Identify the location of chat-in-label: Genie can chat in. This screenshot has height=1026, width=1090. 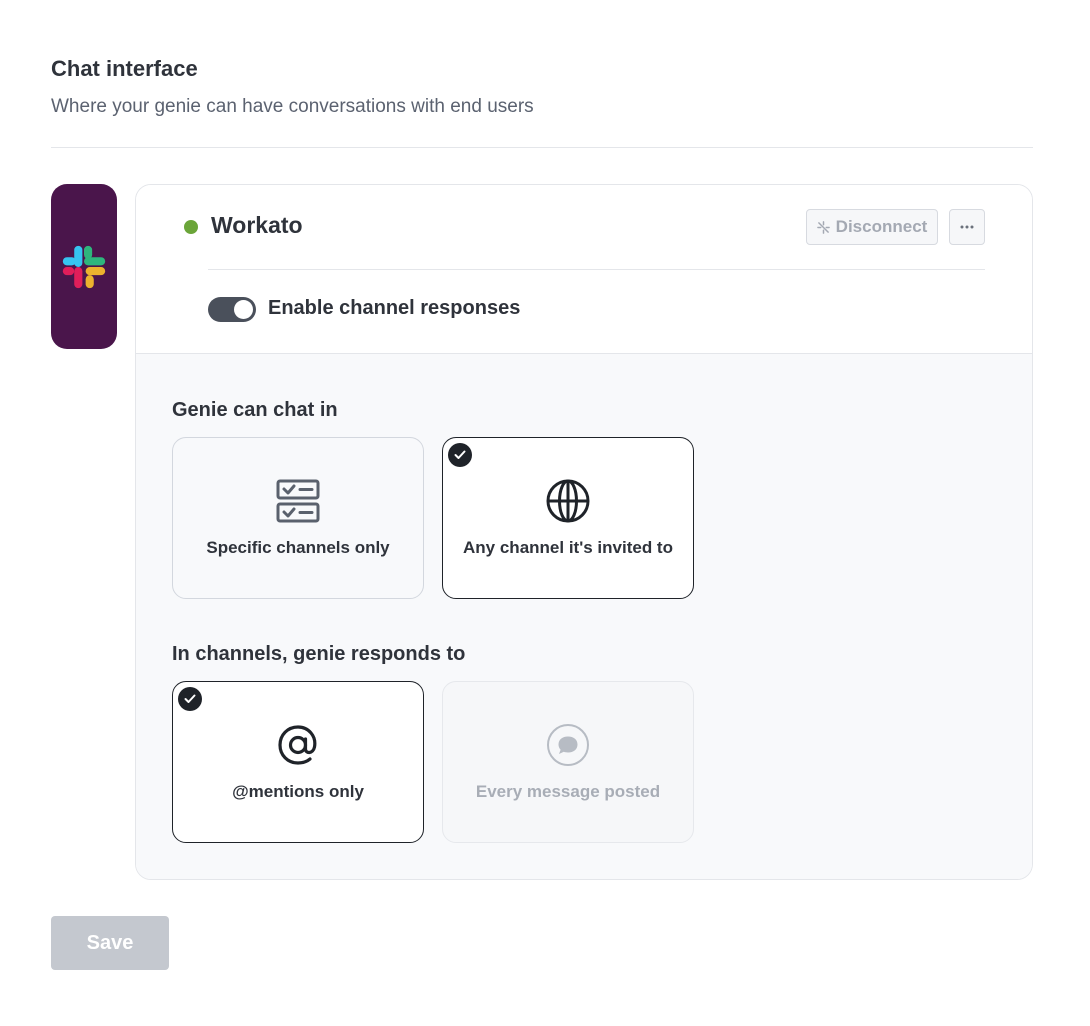
(255, 410).